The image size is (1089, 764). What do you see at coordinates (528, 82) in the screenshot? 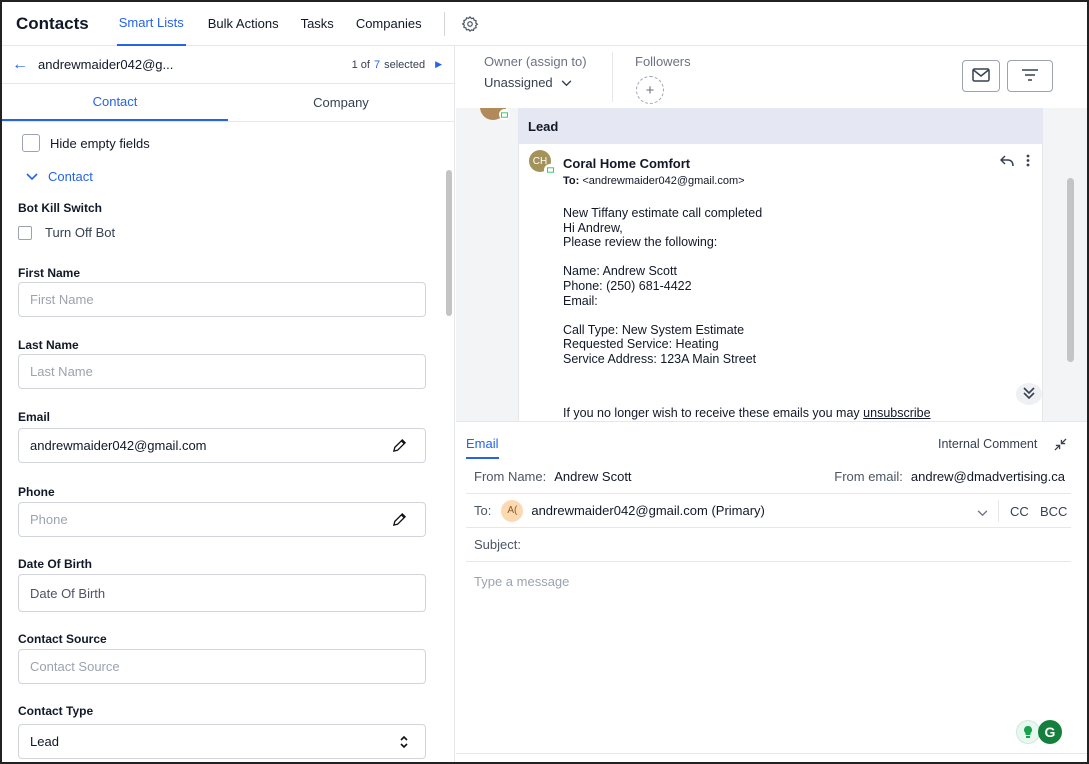
I see `owner-select: Unassigned` at bounding box center [528, 82].